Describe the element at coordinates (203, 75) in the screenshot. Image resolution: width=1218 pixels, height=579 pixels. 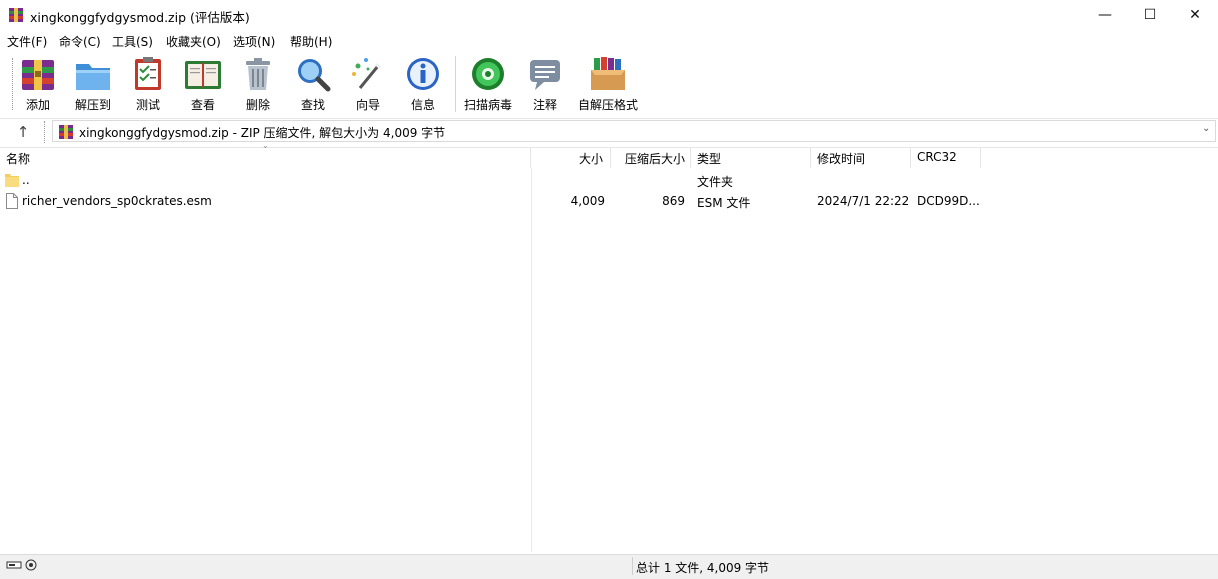
I see `view-book-icon` at that location.